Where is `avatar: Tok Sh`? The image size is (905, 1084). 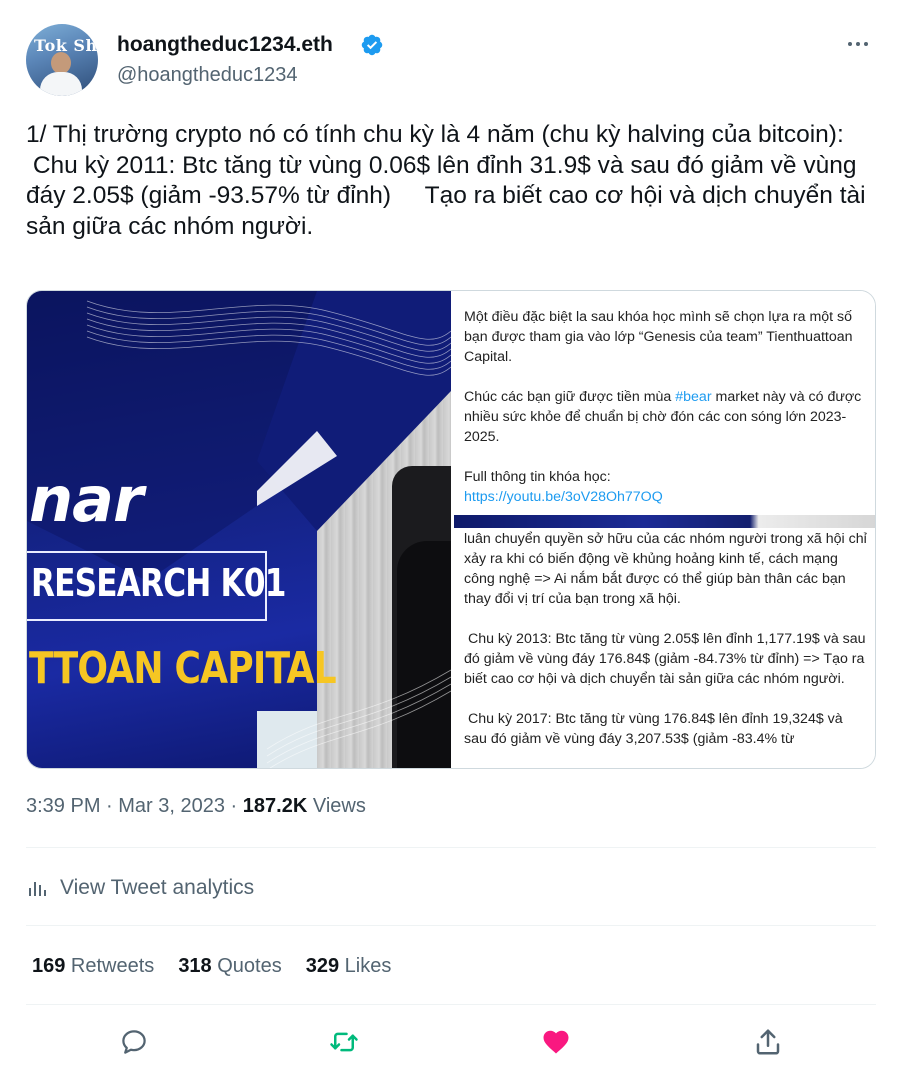 avatar: Tok Sh is located at coordinates (62, 60).